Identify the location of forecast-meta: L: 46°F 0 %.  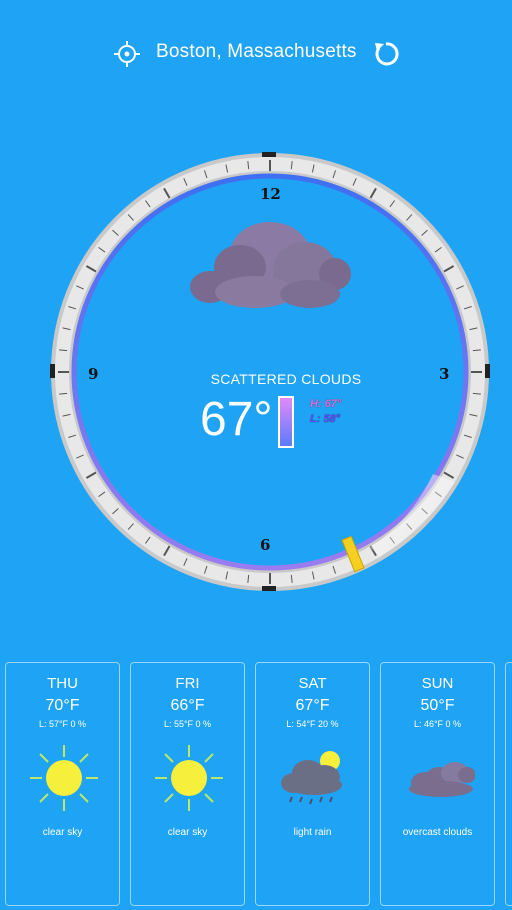
(437, 724).